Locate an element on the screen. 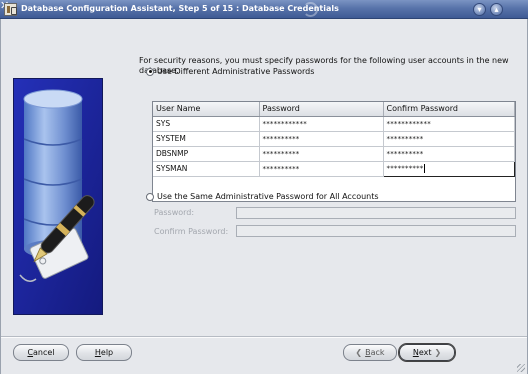  back-button: ❮ Back is located at coordinates (370, 352).